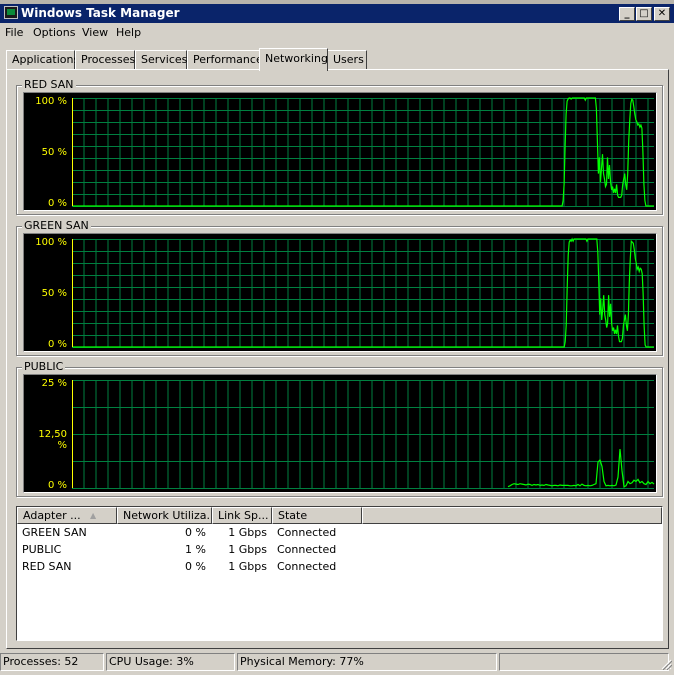 The width and height of the screenshot is (674, 675). What do you see at coordinates (225, 60) in the screenshot?
I see `tab-performance: Performance` at bounding box center [225, 60].